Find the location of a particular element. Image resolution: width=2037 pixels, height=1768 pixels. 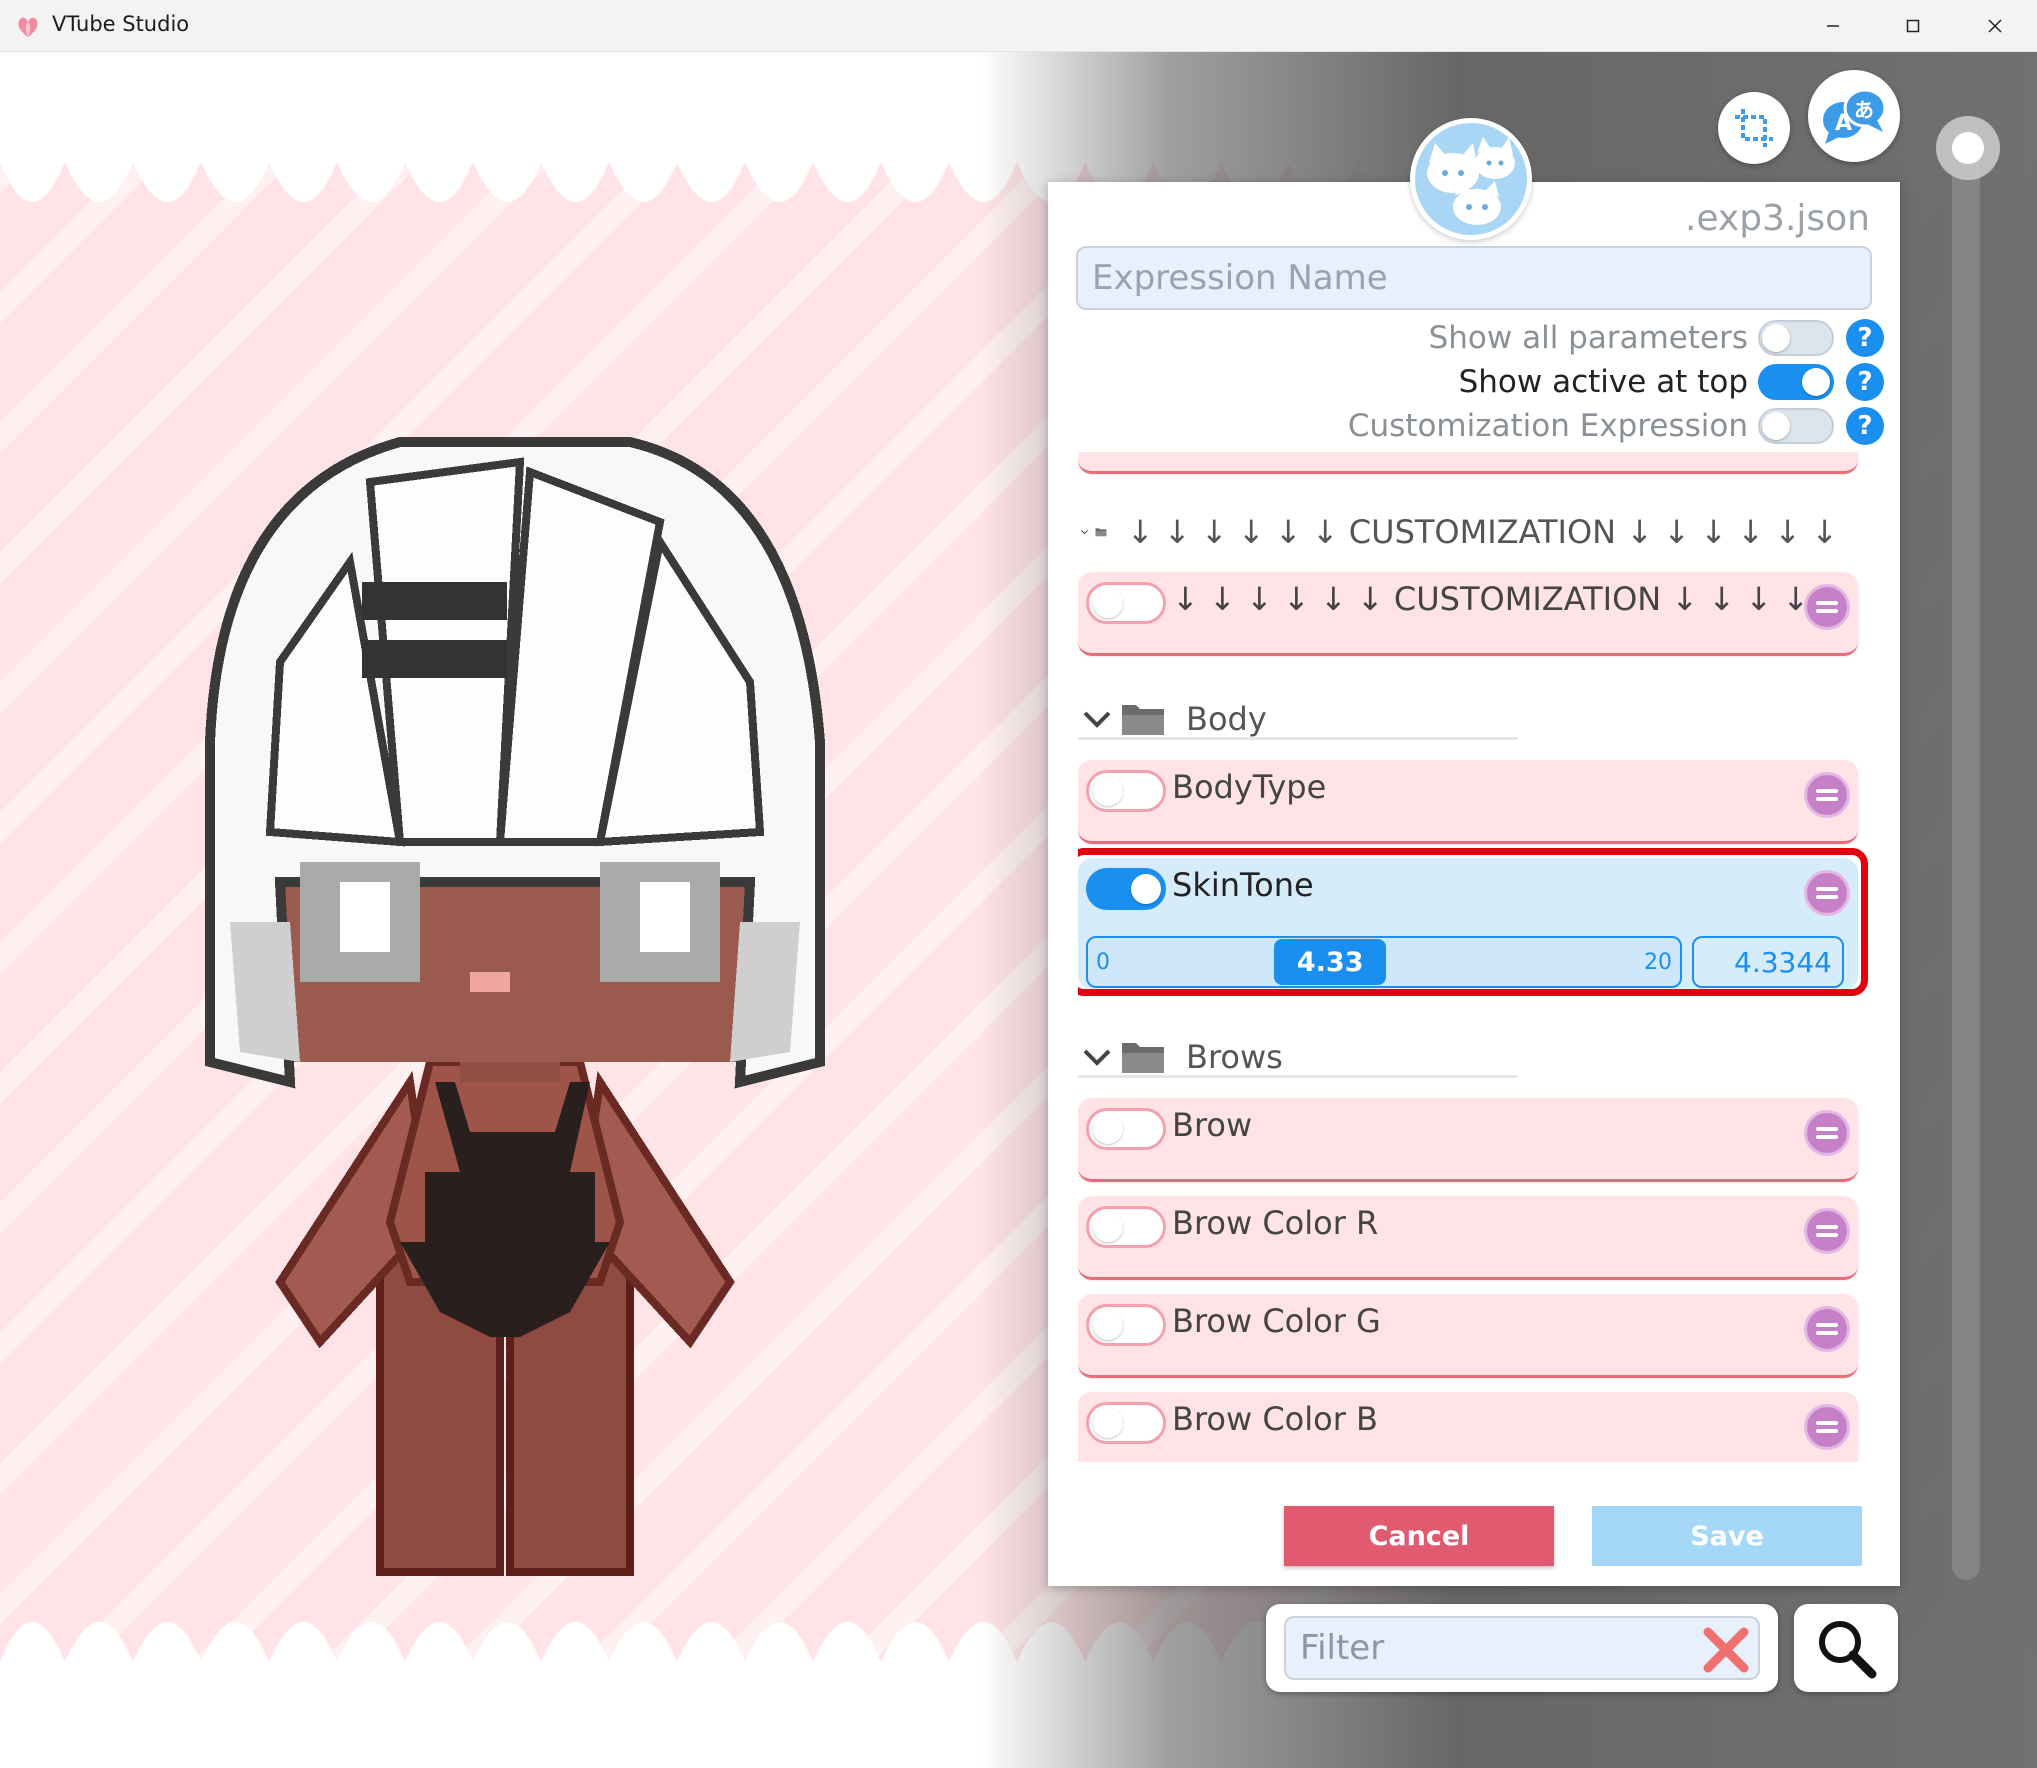

group-title: ↓ ↓ ↓ ↓ ↓ ↓ CUSTOMIZATION ↓ ↓ ↓ ↓ ↓ ↓ is located at coordinates (1482, 532).